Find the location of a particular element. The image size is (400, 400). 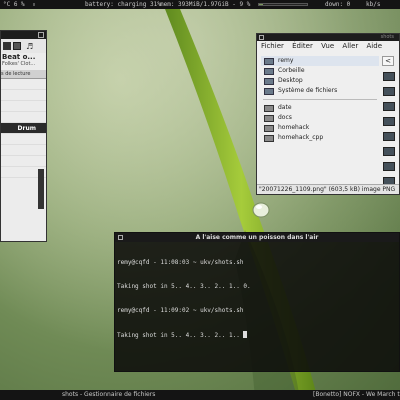

memory-meter-box is located at coordinates (283, 4).